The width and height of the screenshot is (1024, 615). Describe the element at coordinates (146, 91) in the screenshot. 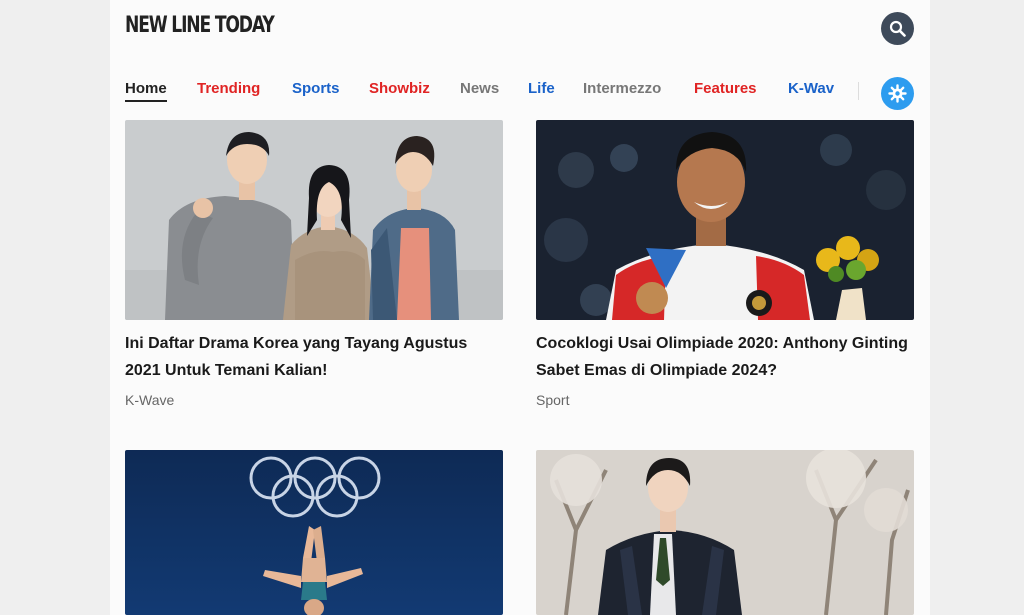

I see `nav-item-home: Home` at that location.